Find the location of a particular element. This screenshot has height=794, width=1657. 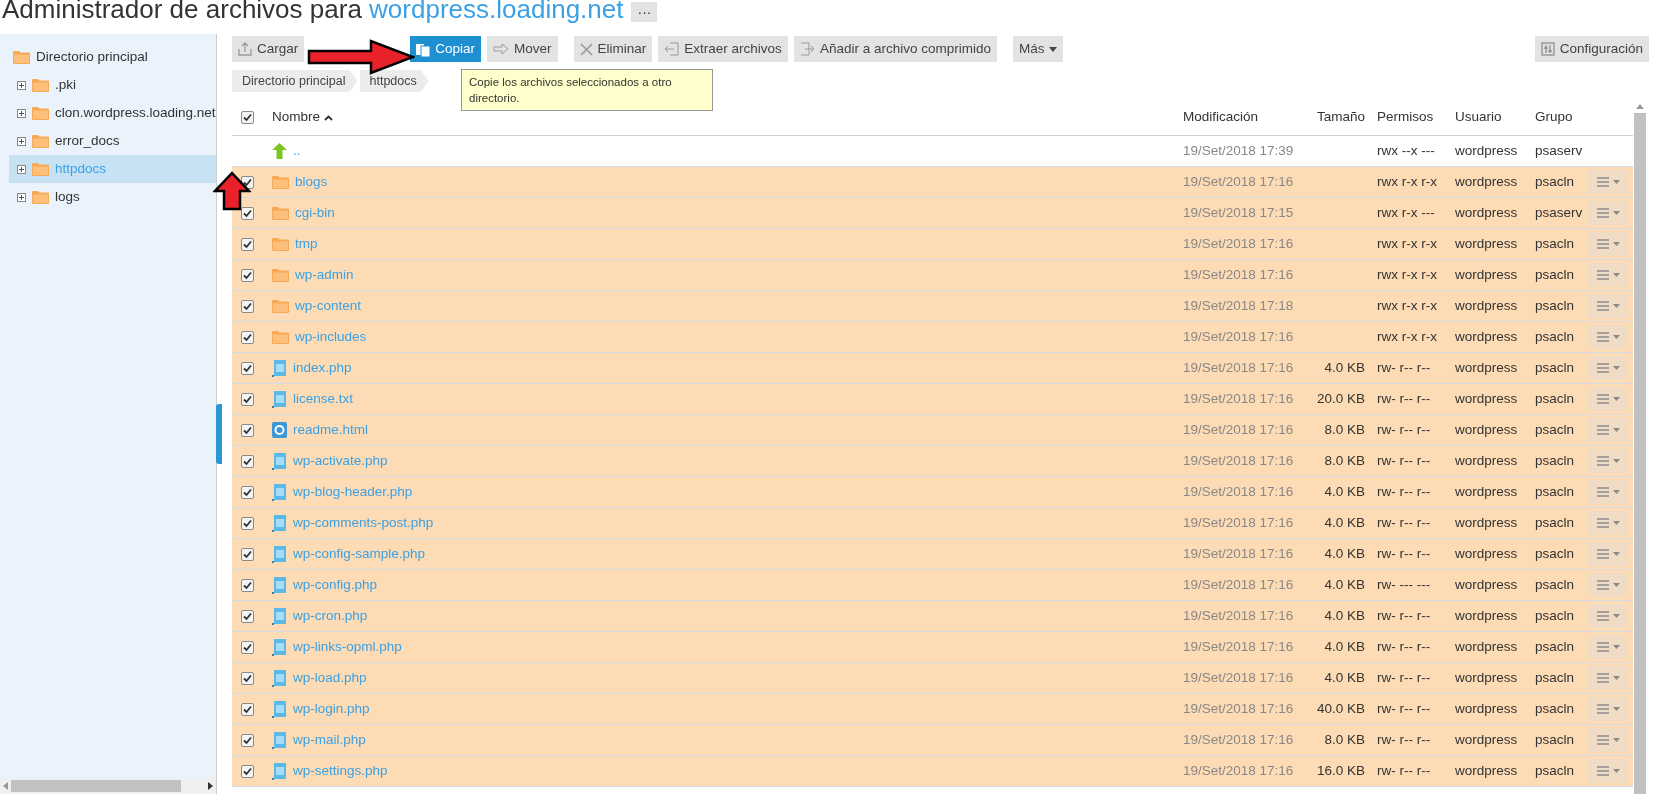

tree-item: logs is located at coordinates (112, 197).